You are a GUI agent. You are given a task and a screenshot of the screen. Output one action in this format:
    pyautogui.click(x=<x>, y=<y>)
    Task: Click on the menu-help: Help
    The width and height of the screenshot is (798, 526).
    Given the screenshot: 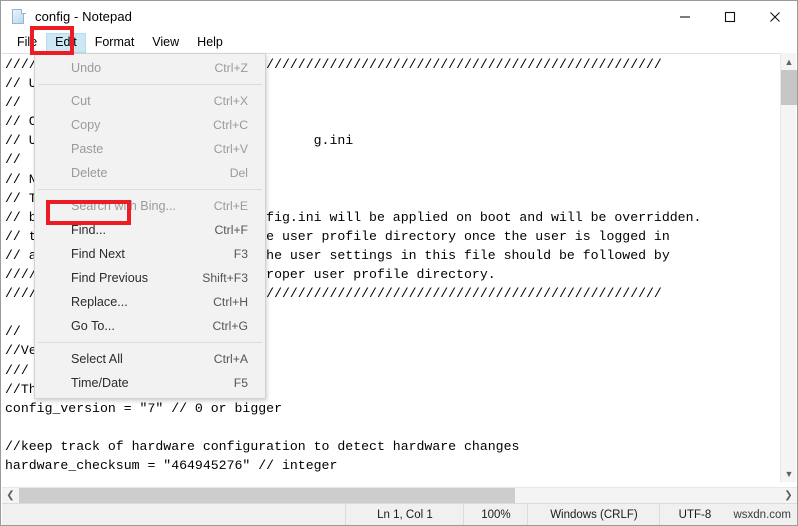 What is the action you would take?
    pyautogui.click(x=210, y=43)
    